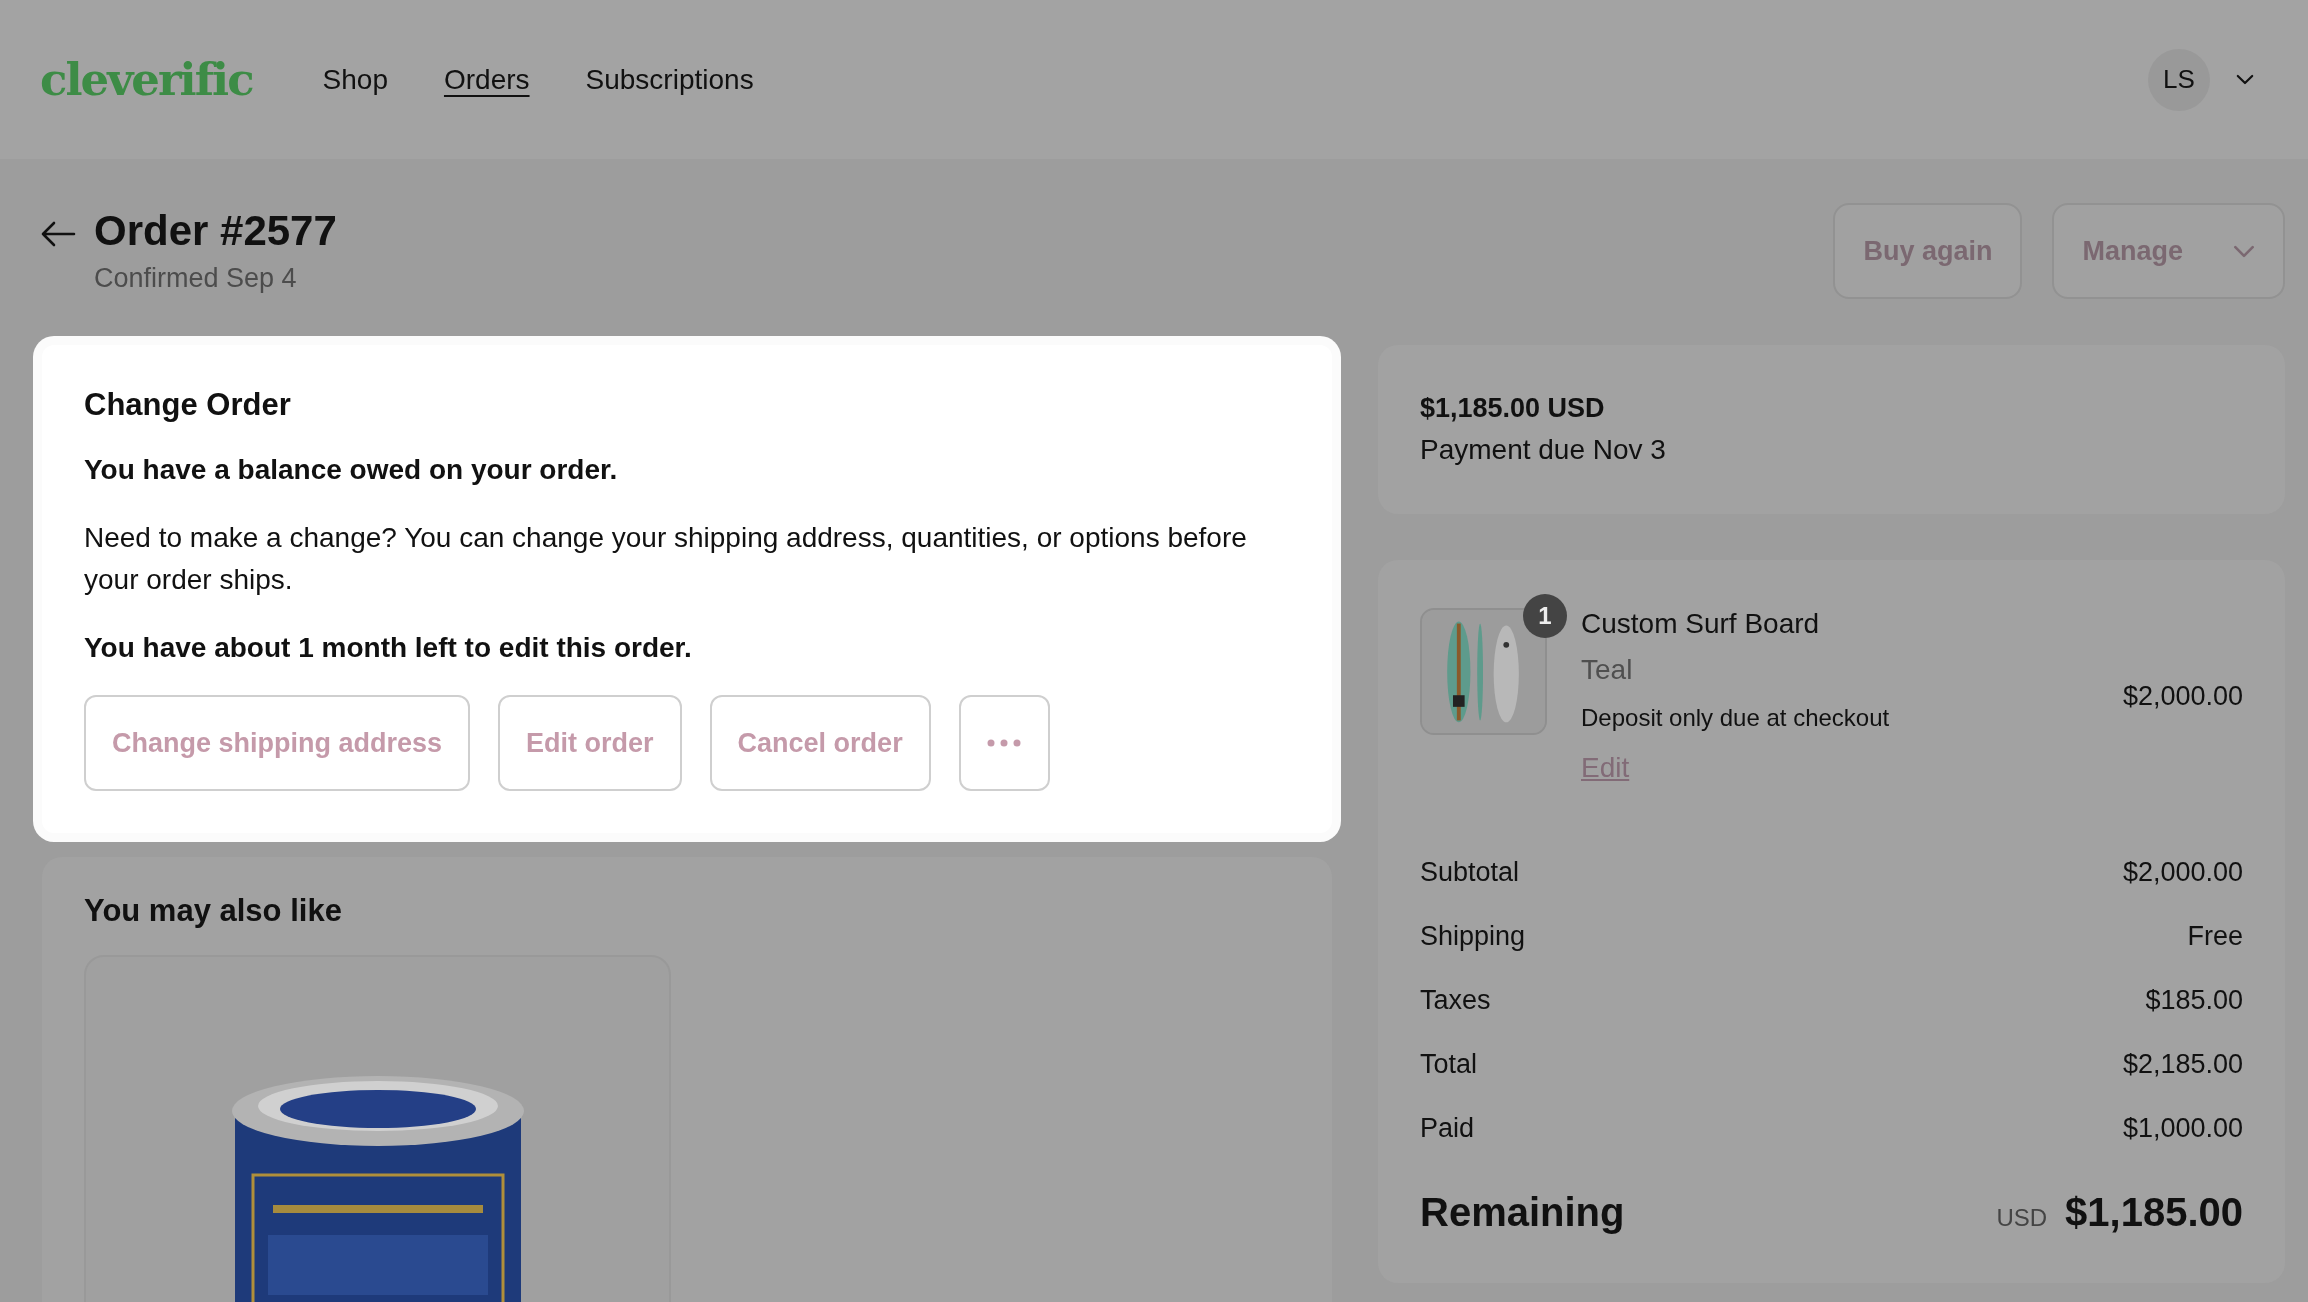 This screenshot has height=1302, width=2308. I want to click on summary-label: Shipping, so click(1473, 936).